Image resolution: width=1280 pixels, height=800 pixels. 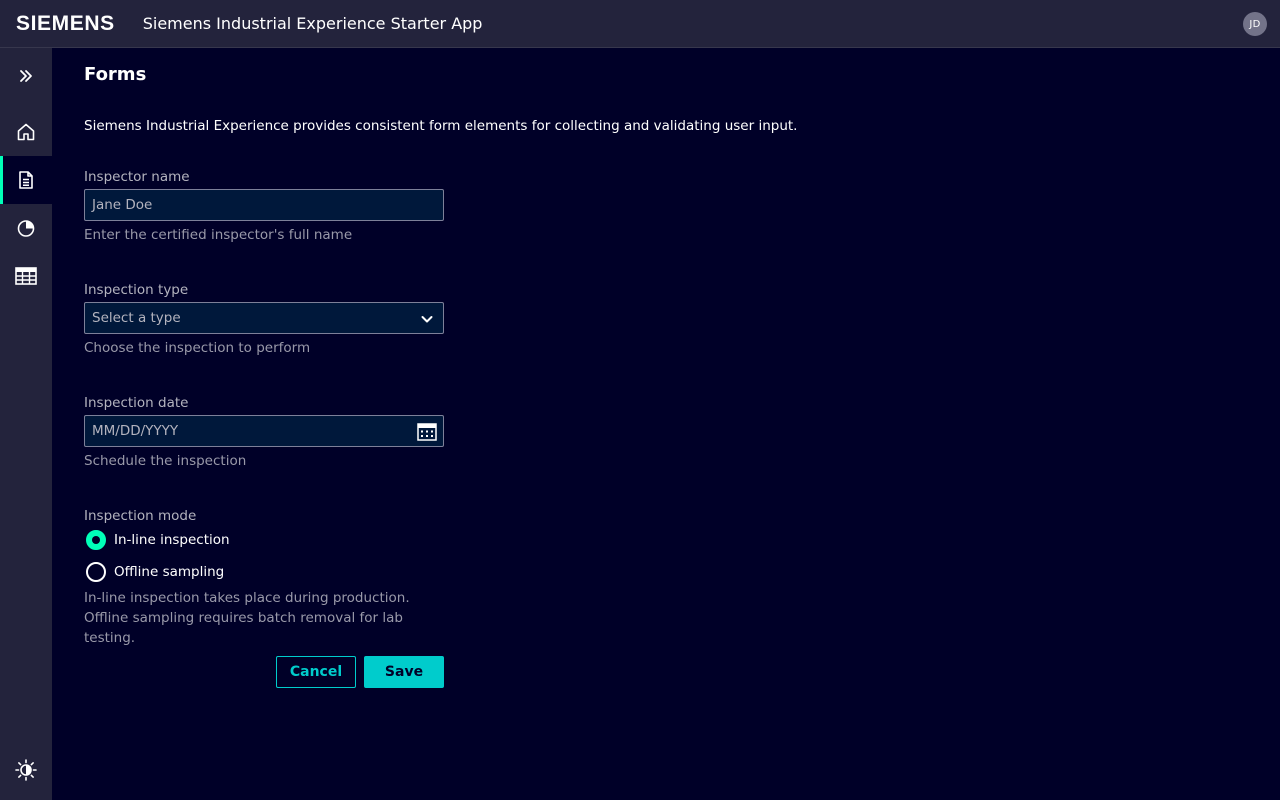 I want to click on chevron-down-icon, so click(x=427, y=319).